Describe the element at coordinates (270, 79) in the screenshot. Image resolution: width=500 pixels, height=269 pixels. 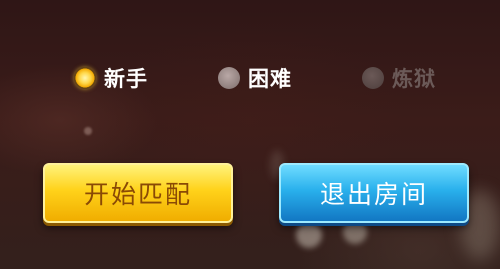
I see `difficulty-option-label: 困难` at that location.